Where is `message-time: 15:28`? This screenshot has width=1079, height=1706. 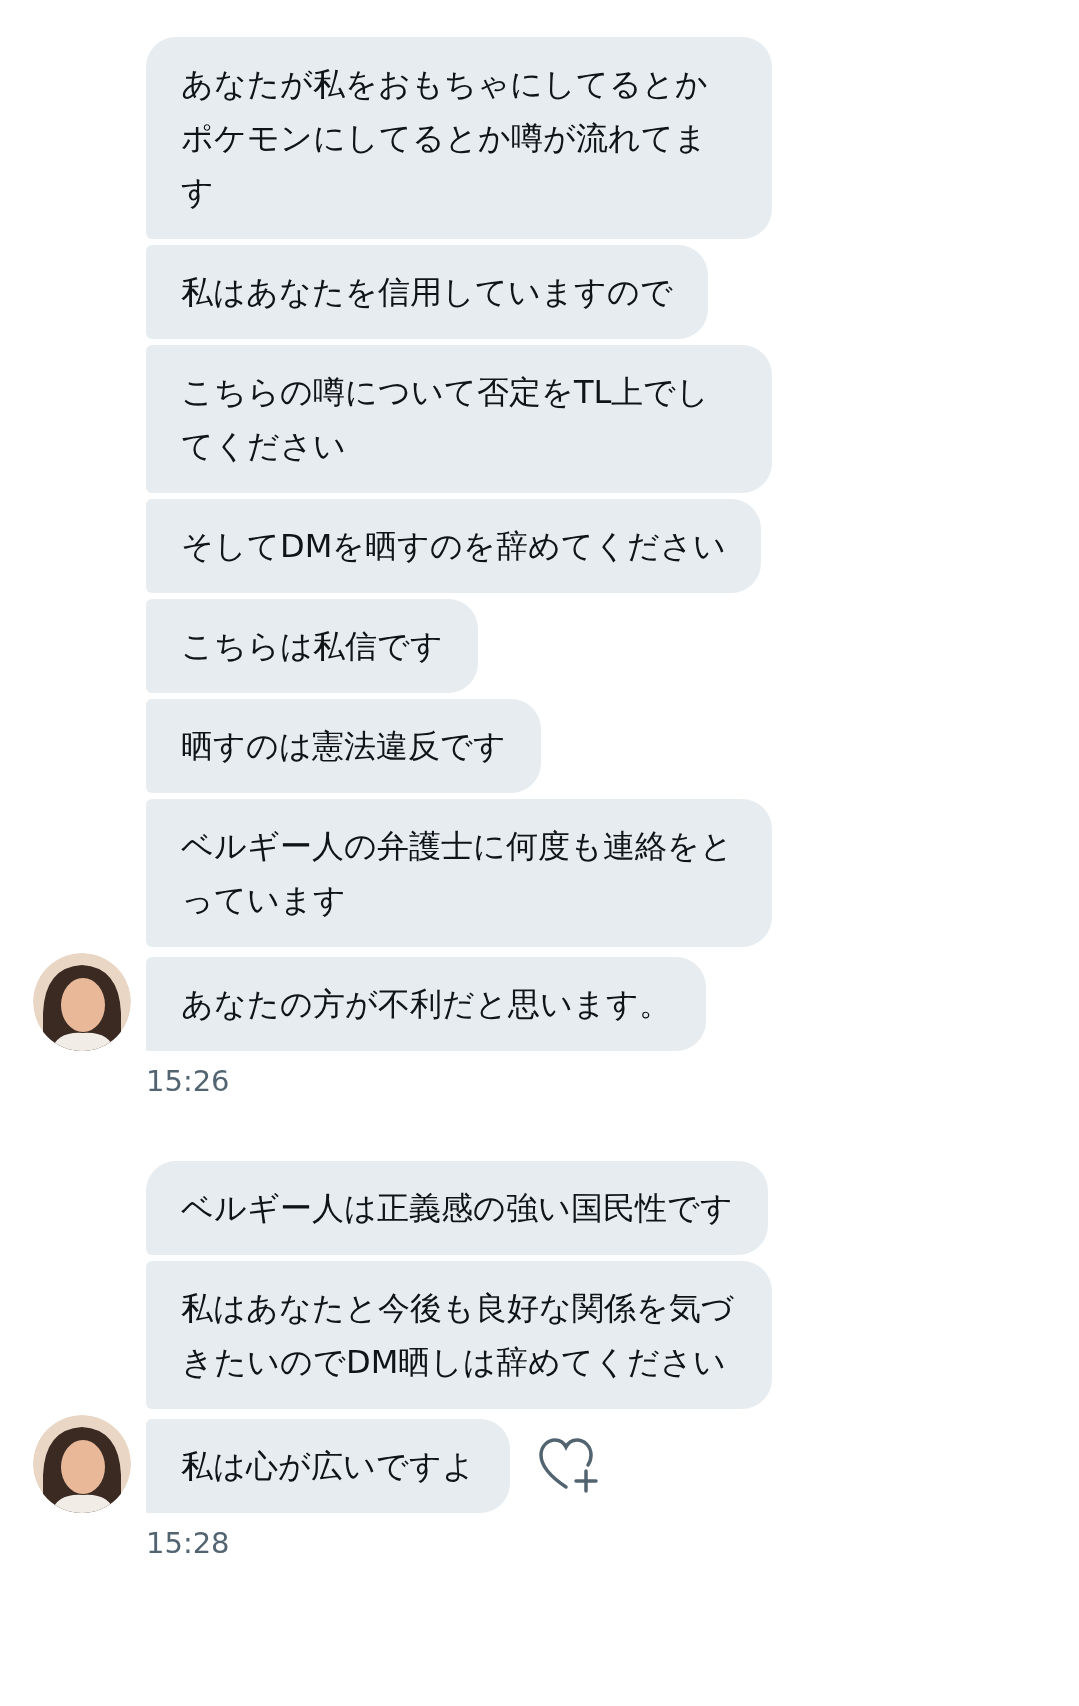 message-time: 15:28 is located at coordinates (188, 1543).